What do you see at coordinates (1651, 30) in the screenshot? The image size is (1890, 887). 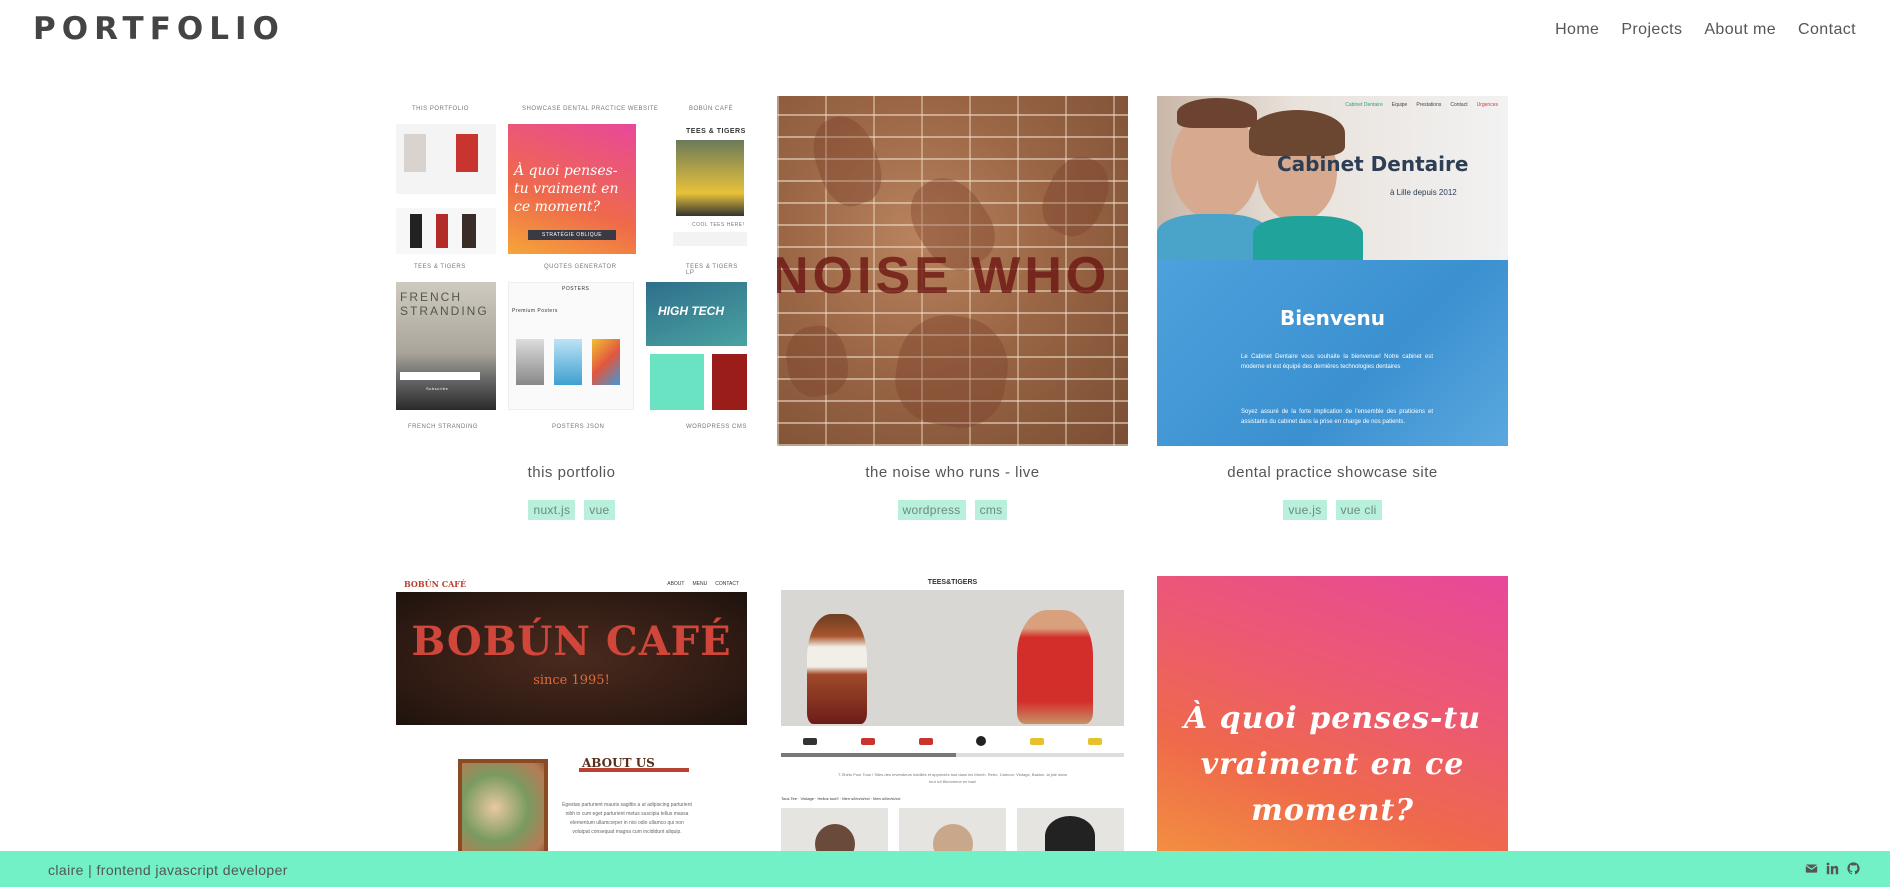 I see `nav-projects: Projects` at bounding box center [1651, 30].